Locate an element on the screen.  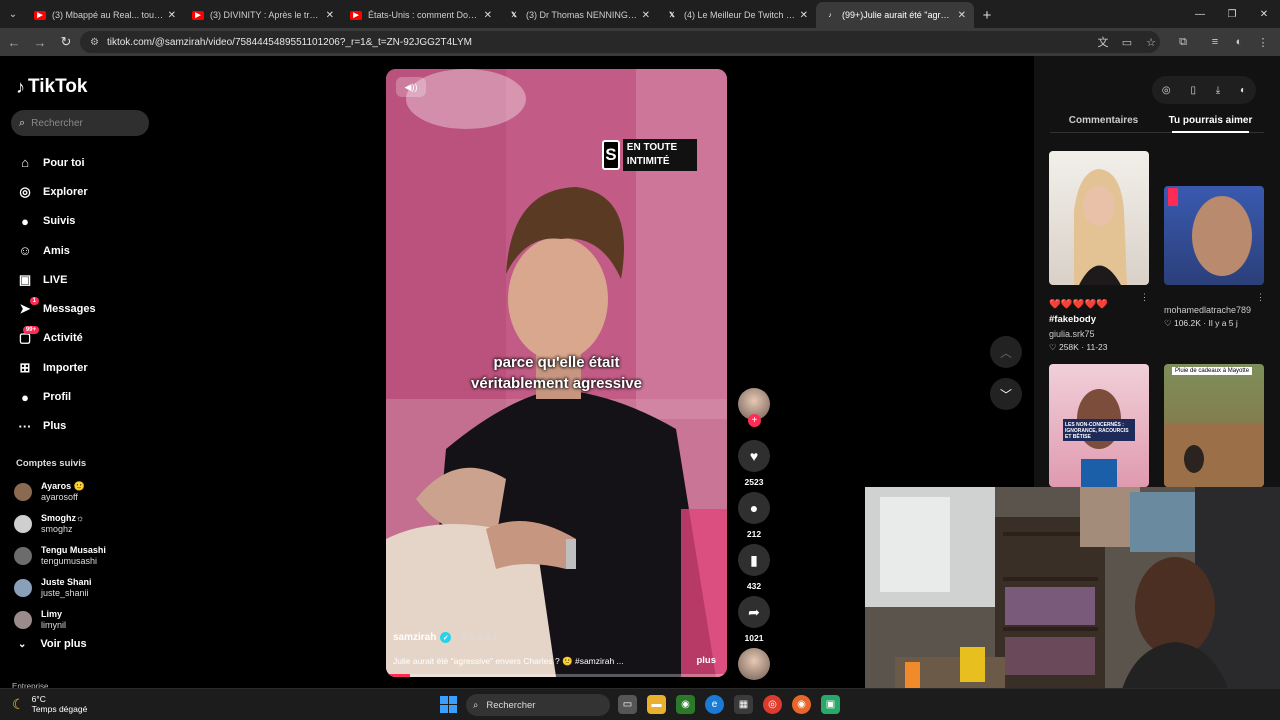
follow-plus-icon: + is located at coordinates (754, 420).